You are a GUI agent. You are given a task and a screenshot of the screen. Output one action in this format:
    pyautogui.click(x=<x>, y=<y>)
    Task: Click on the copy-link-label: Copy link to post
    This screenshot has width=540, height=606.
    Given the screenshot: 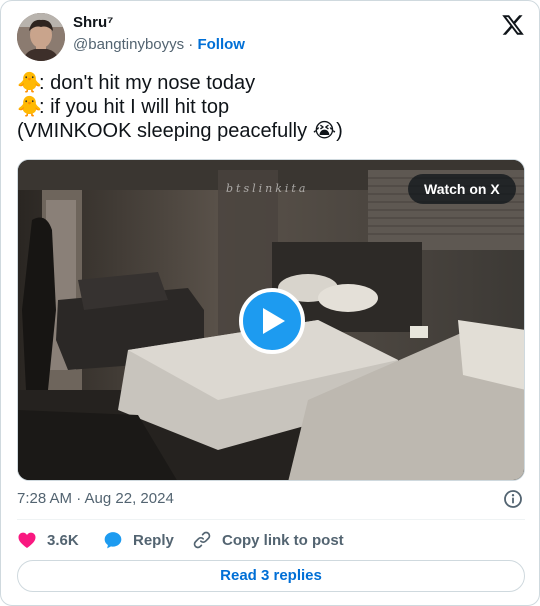 What is the action you would take?
    pyautogui.click(x=283, y=540)
    